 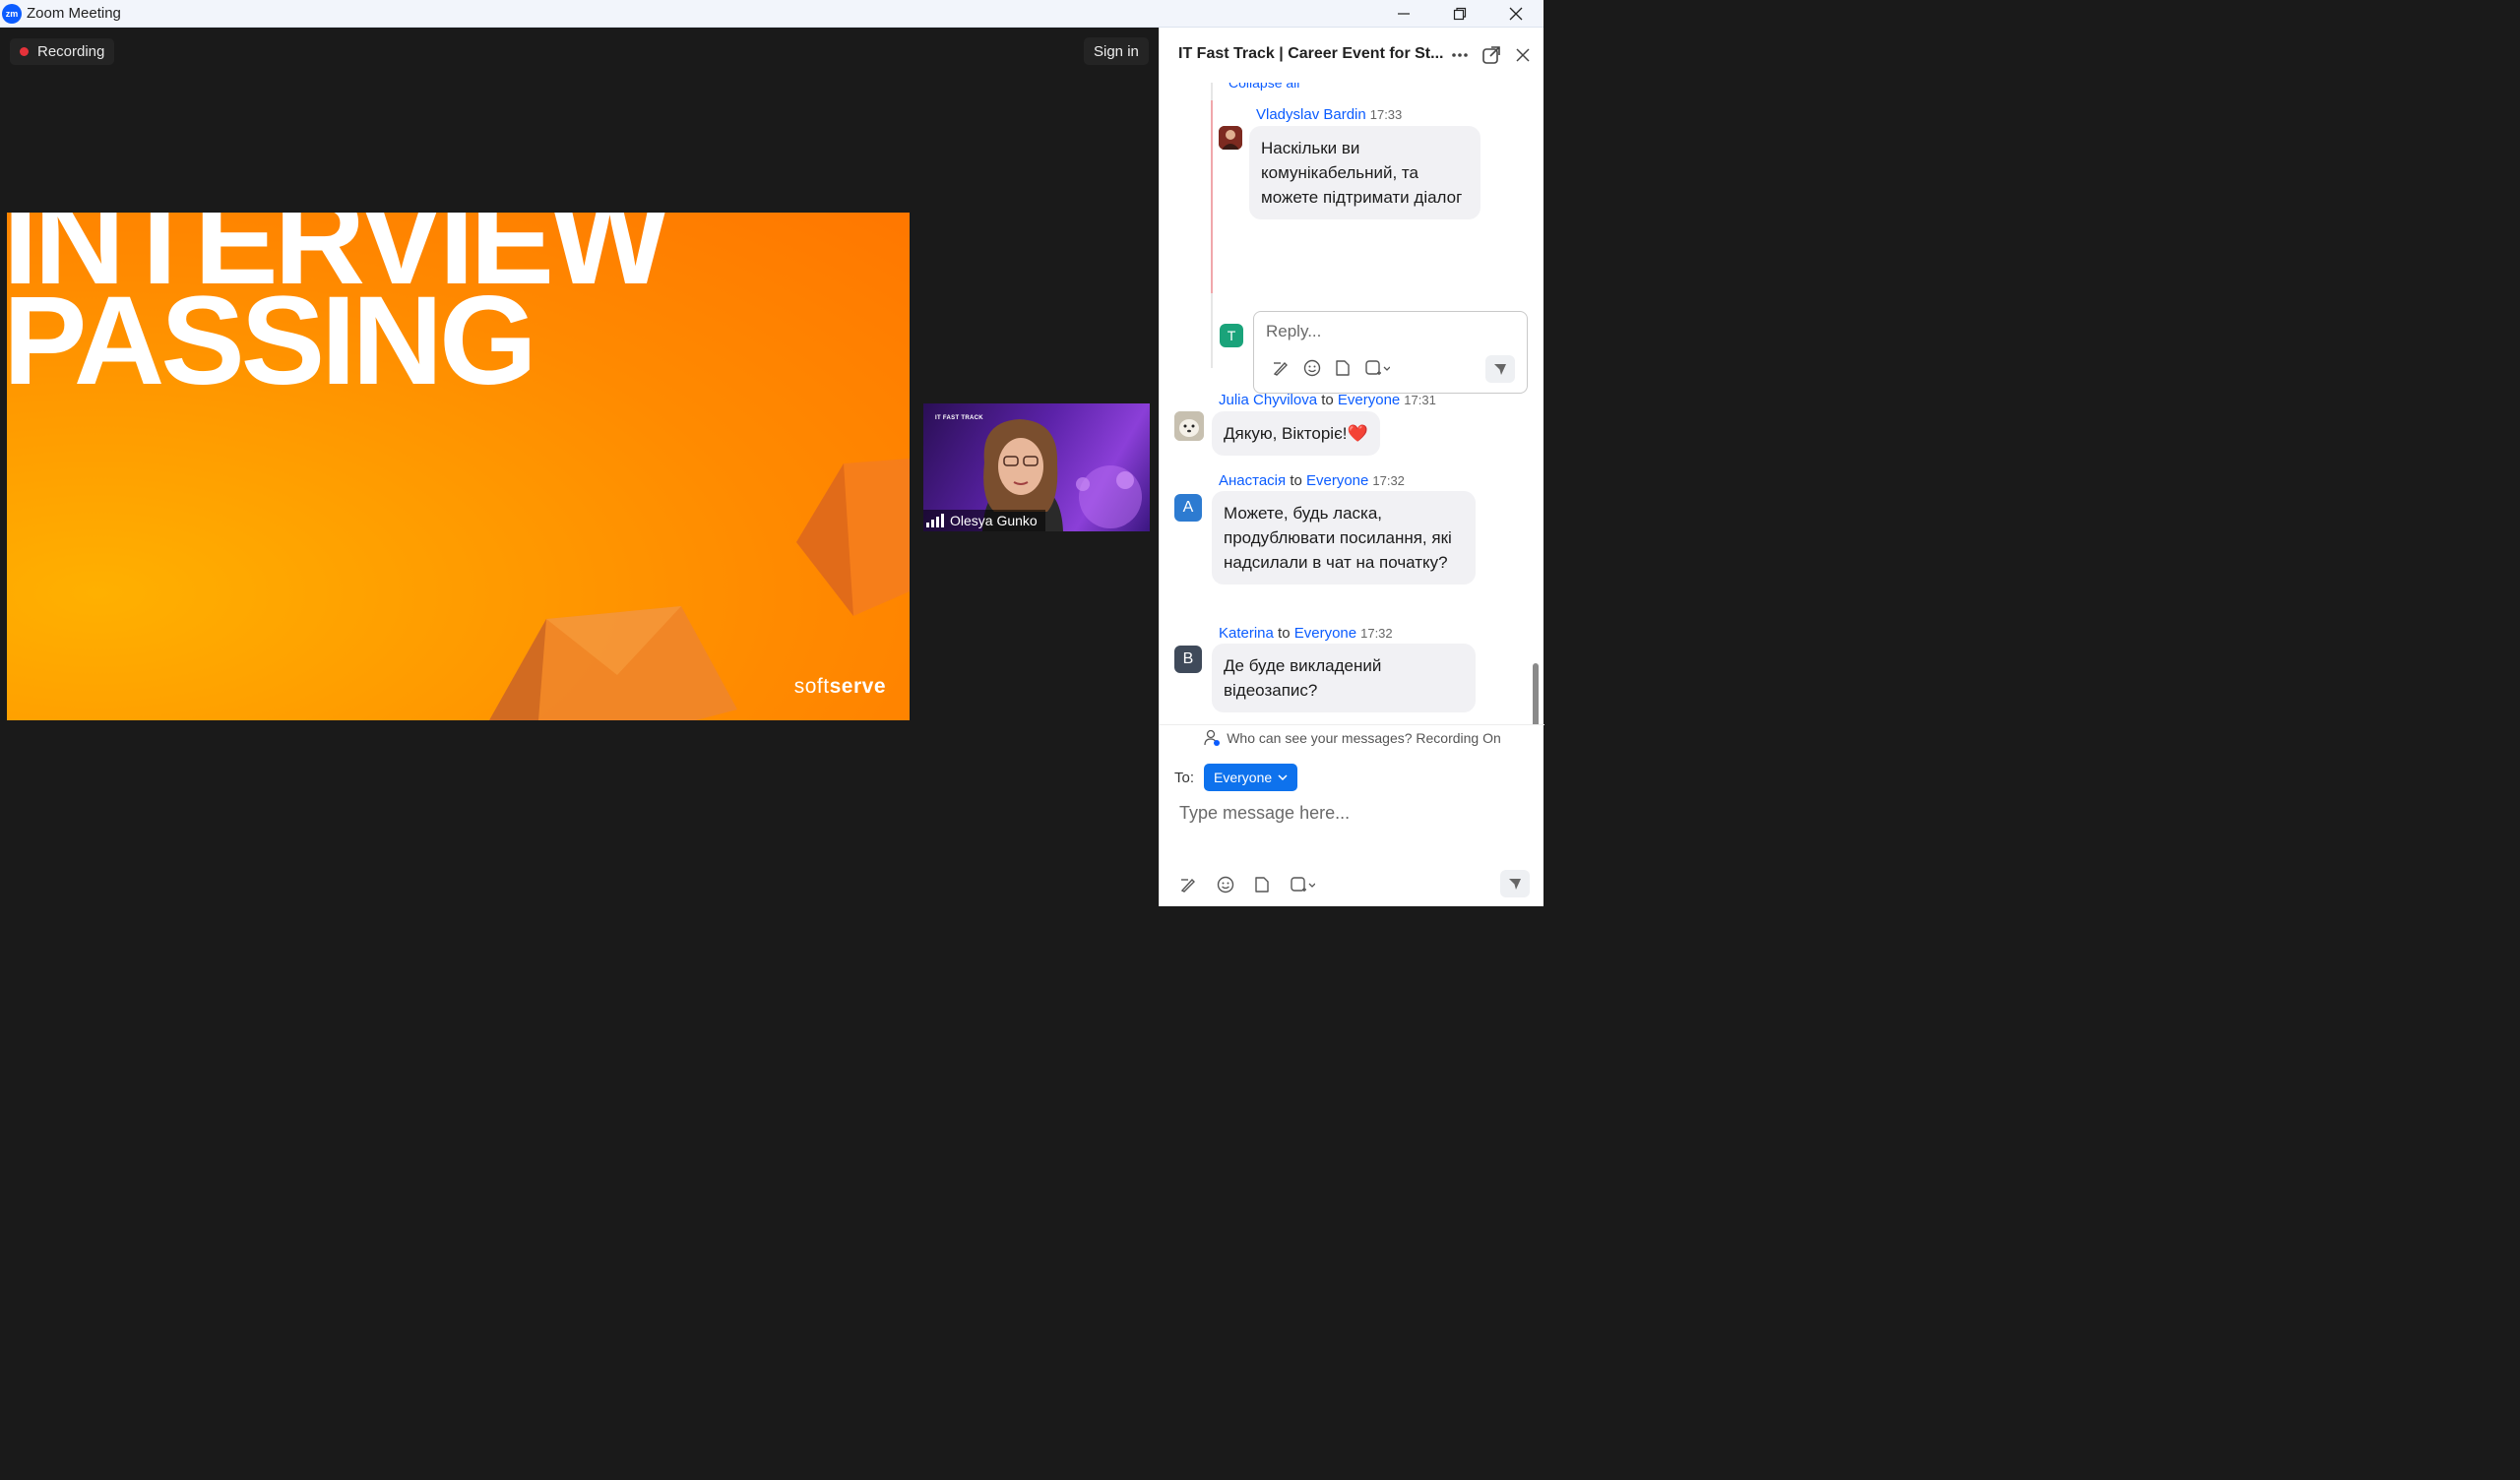 I want to click on collapse-all-link: Collapse all, so click(x=1263, y=87).